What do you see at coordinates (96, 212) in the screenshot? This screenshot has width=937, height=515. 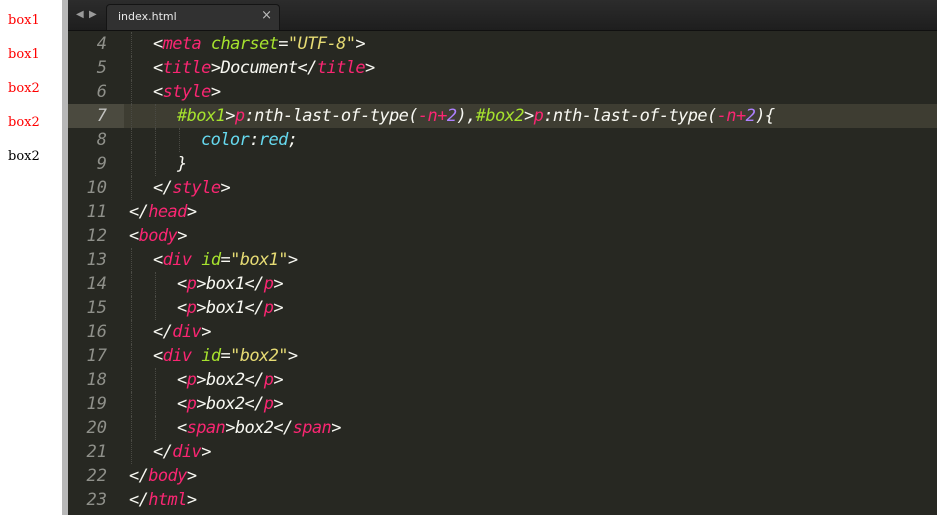 I see `line-number: 11` at bounding box center [96, 212].